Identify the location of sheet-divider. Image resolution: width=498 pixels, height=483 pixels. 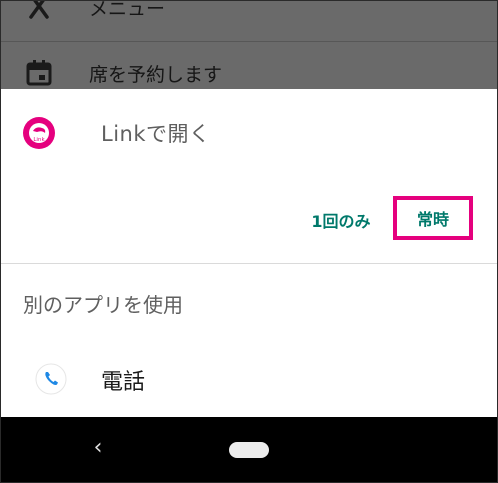
(249, 263).